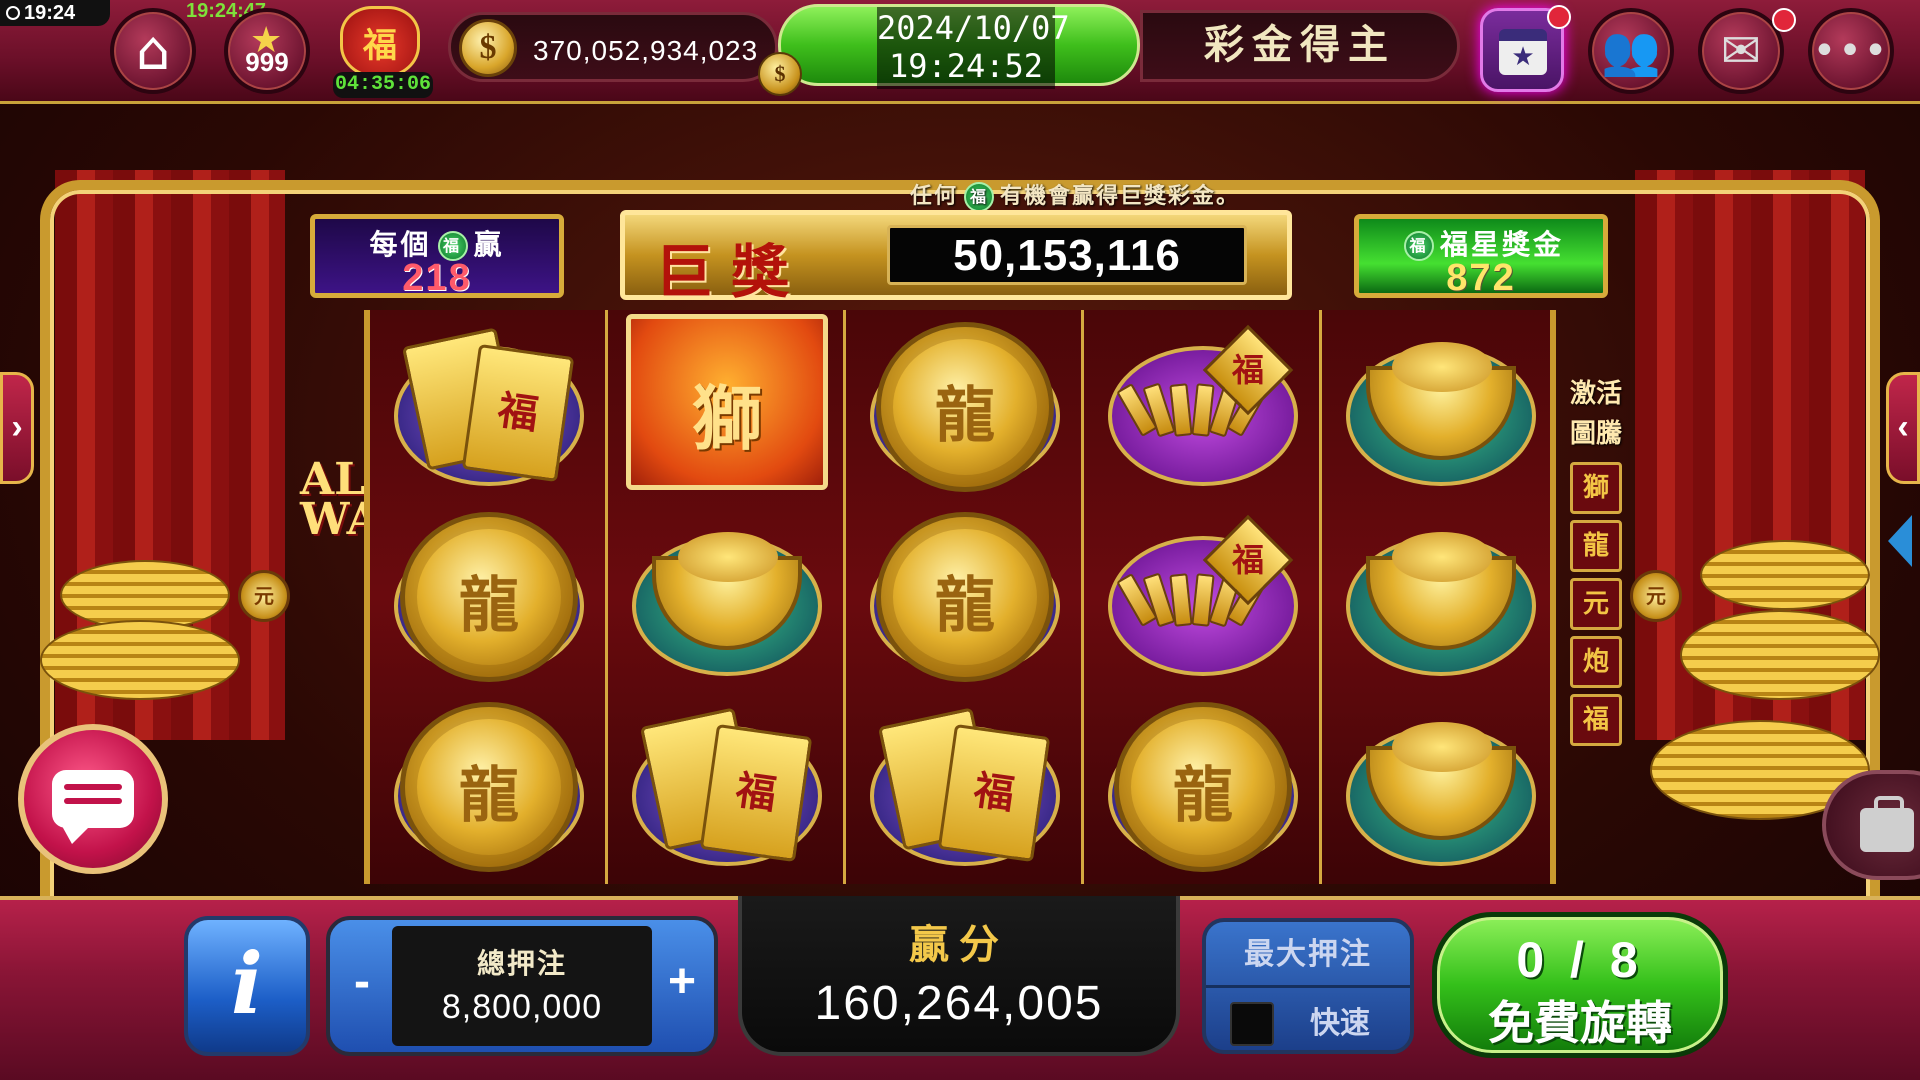 This screenshot has height=1080, width=1920. Describe the element at coordinates (488, 48) in the screenshot. I see `dollar-coin-icon: $` at that location.